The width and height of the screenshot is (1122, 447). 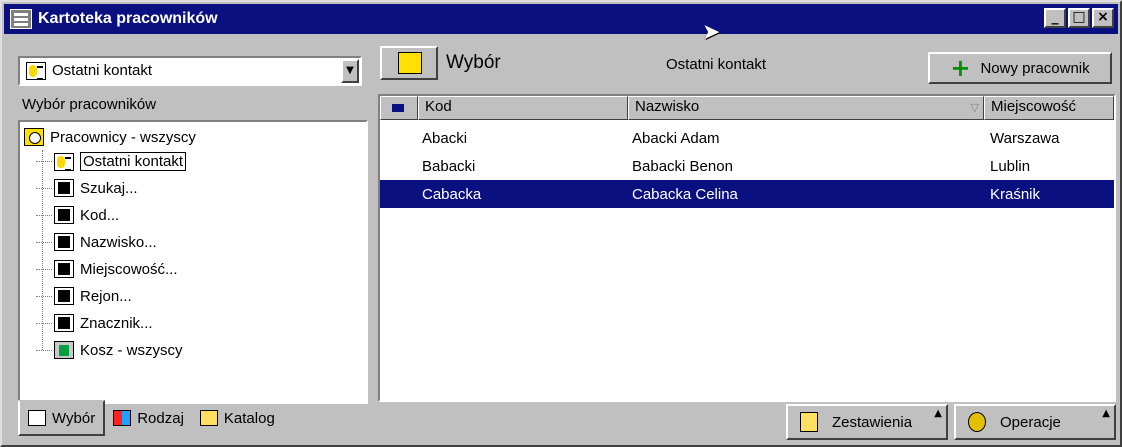 I want to click on select-all-column, so click(x=399, y=108).